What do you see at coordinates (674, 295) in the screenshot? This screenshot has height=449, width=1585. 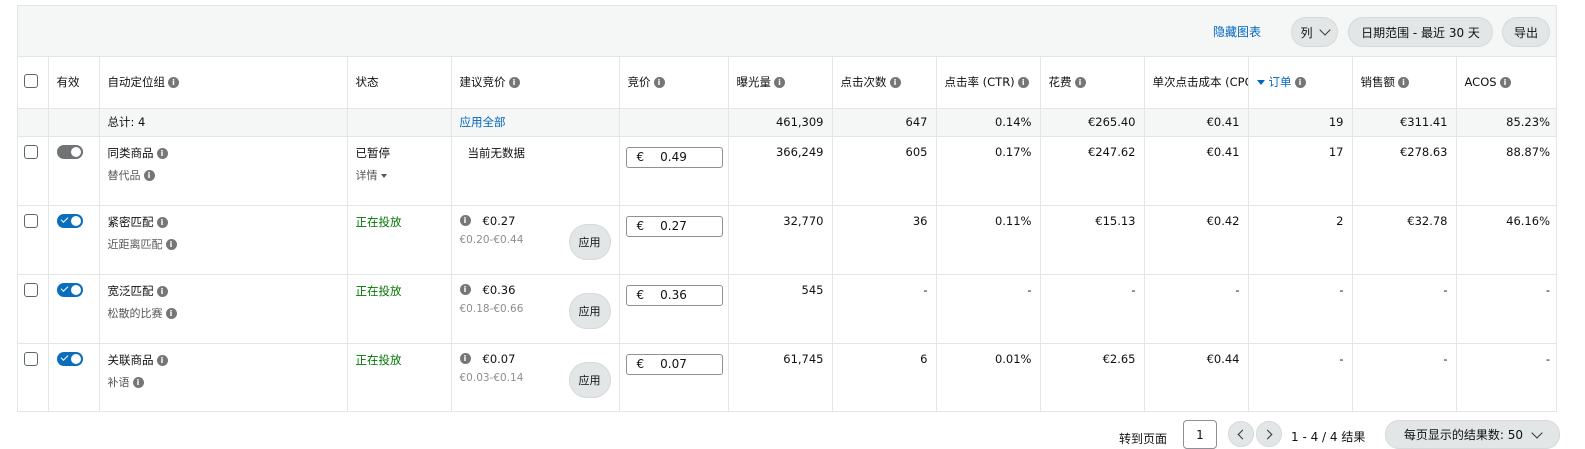 I see `bid-input: €0.36` at bounding box center [674, 295].